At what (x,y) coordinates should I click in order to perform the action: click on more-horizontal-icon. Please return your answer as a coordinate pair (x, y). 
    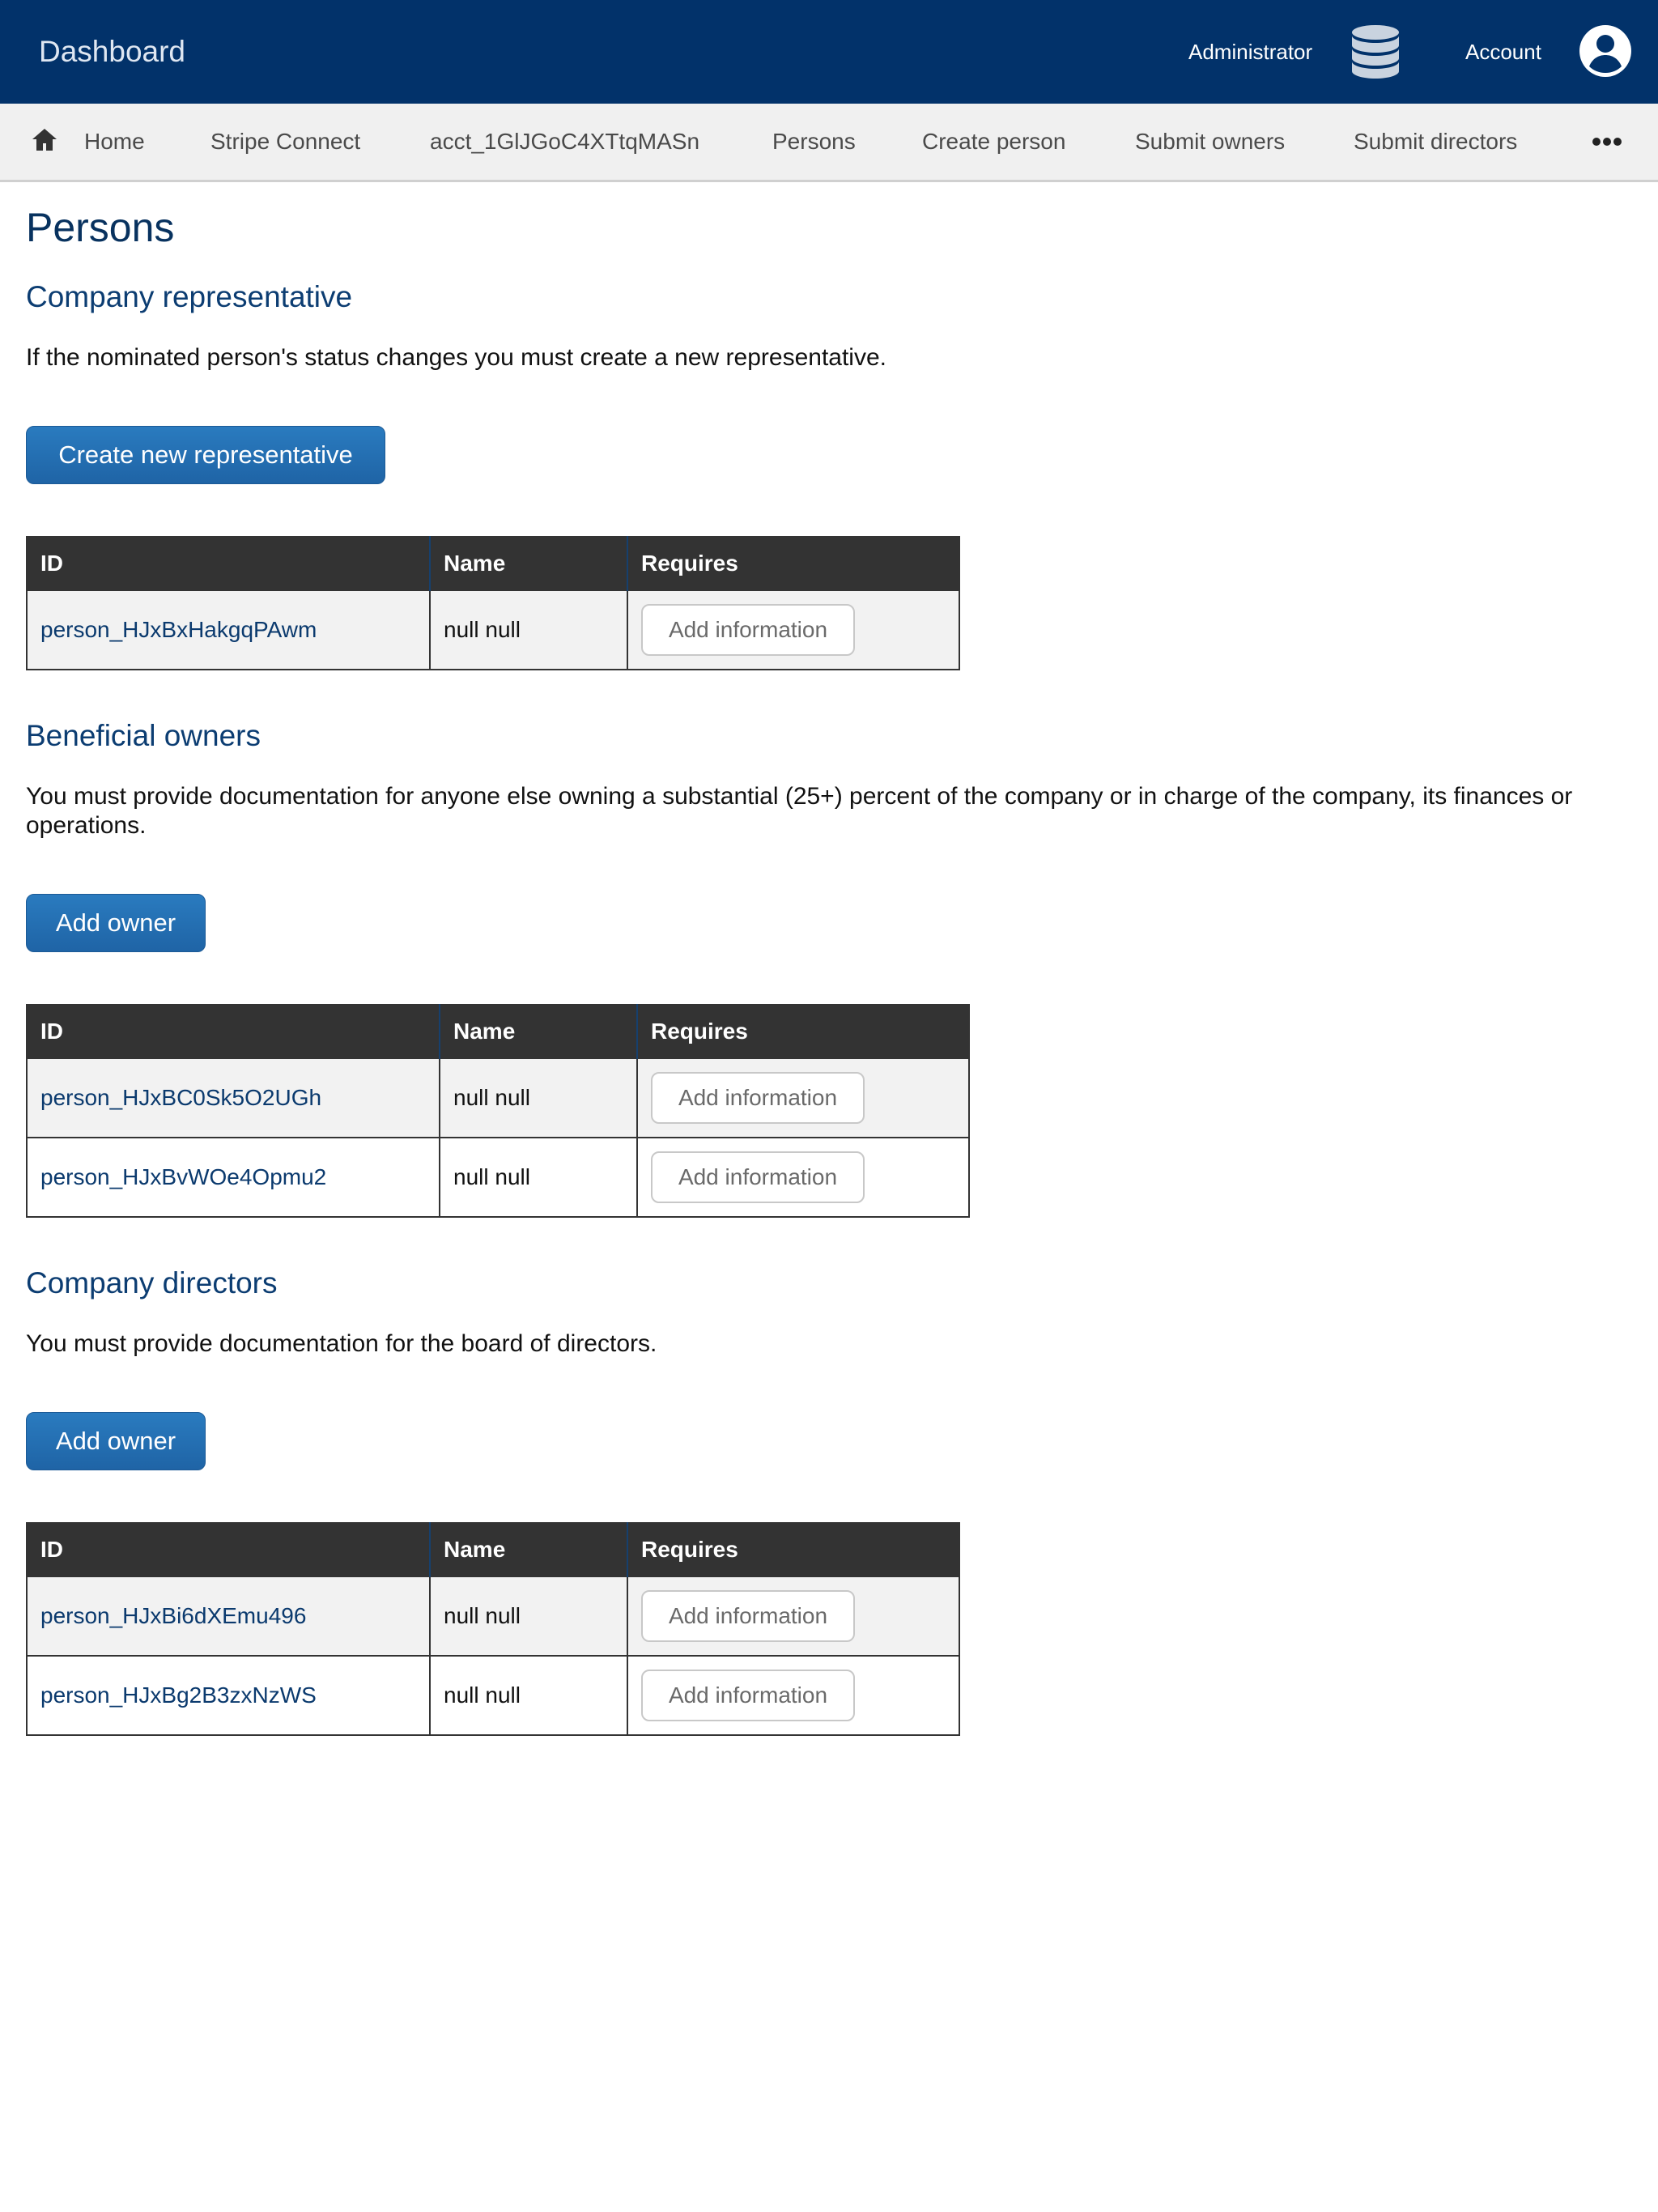
    Looking at the image, I should click on (1607, 141).